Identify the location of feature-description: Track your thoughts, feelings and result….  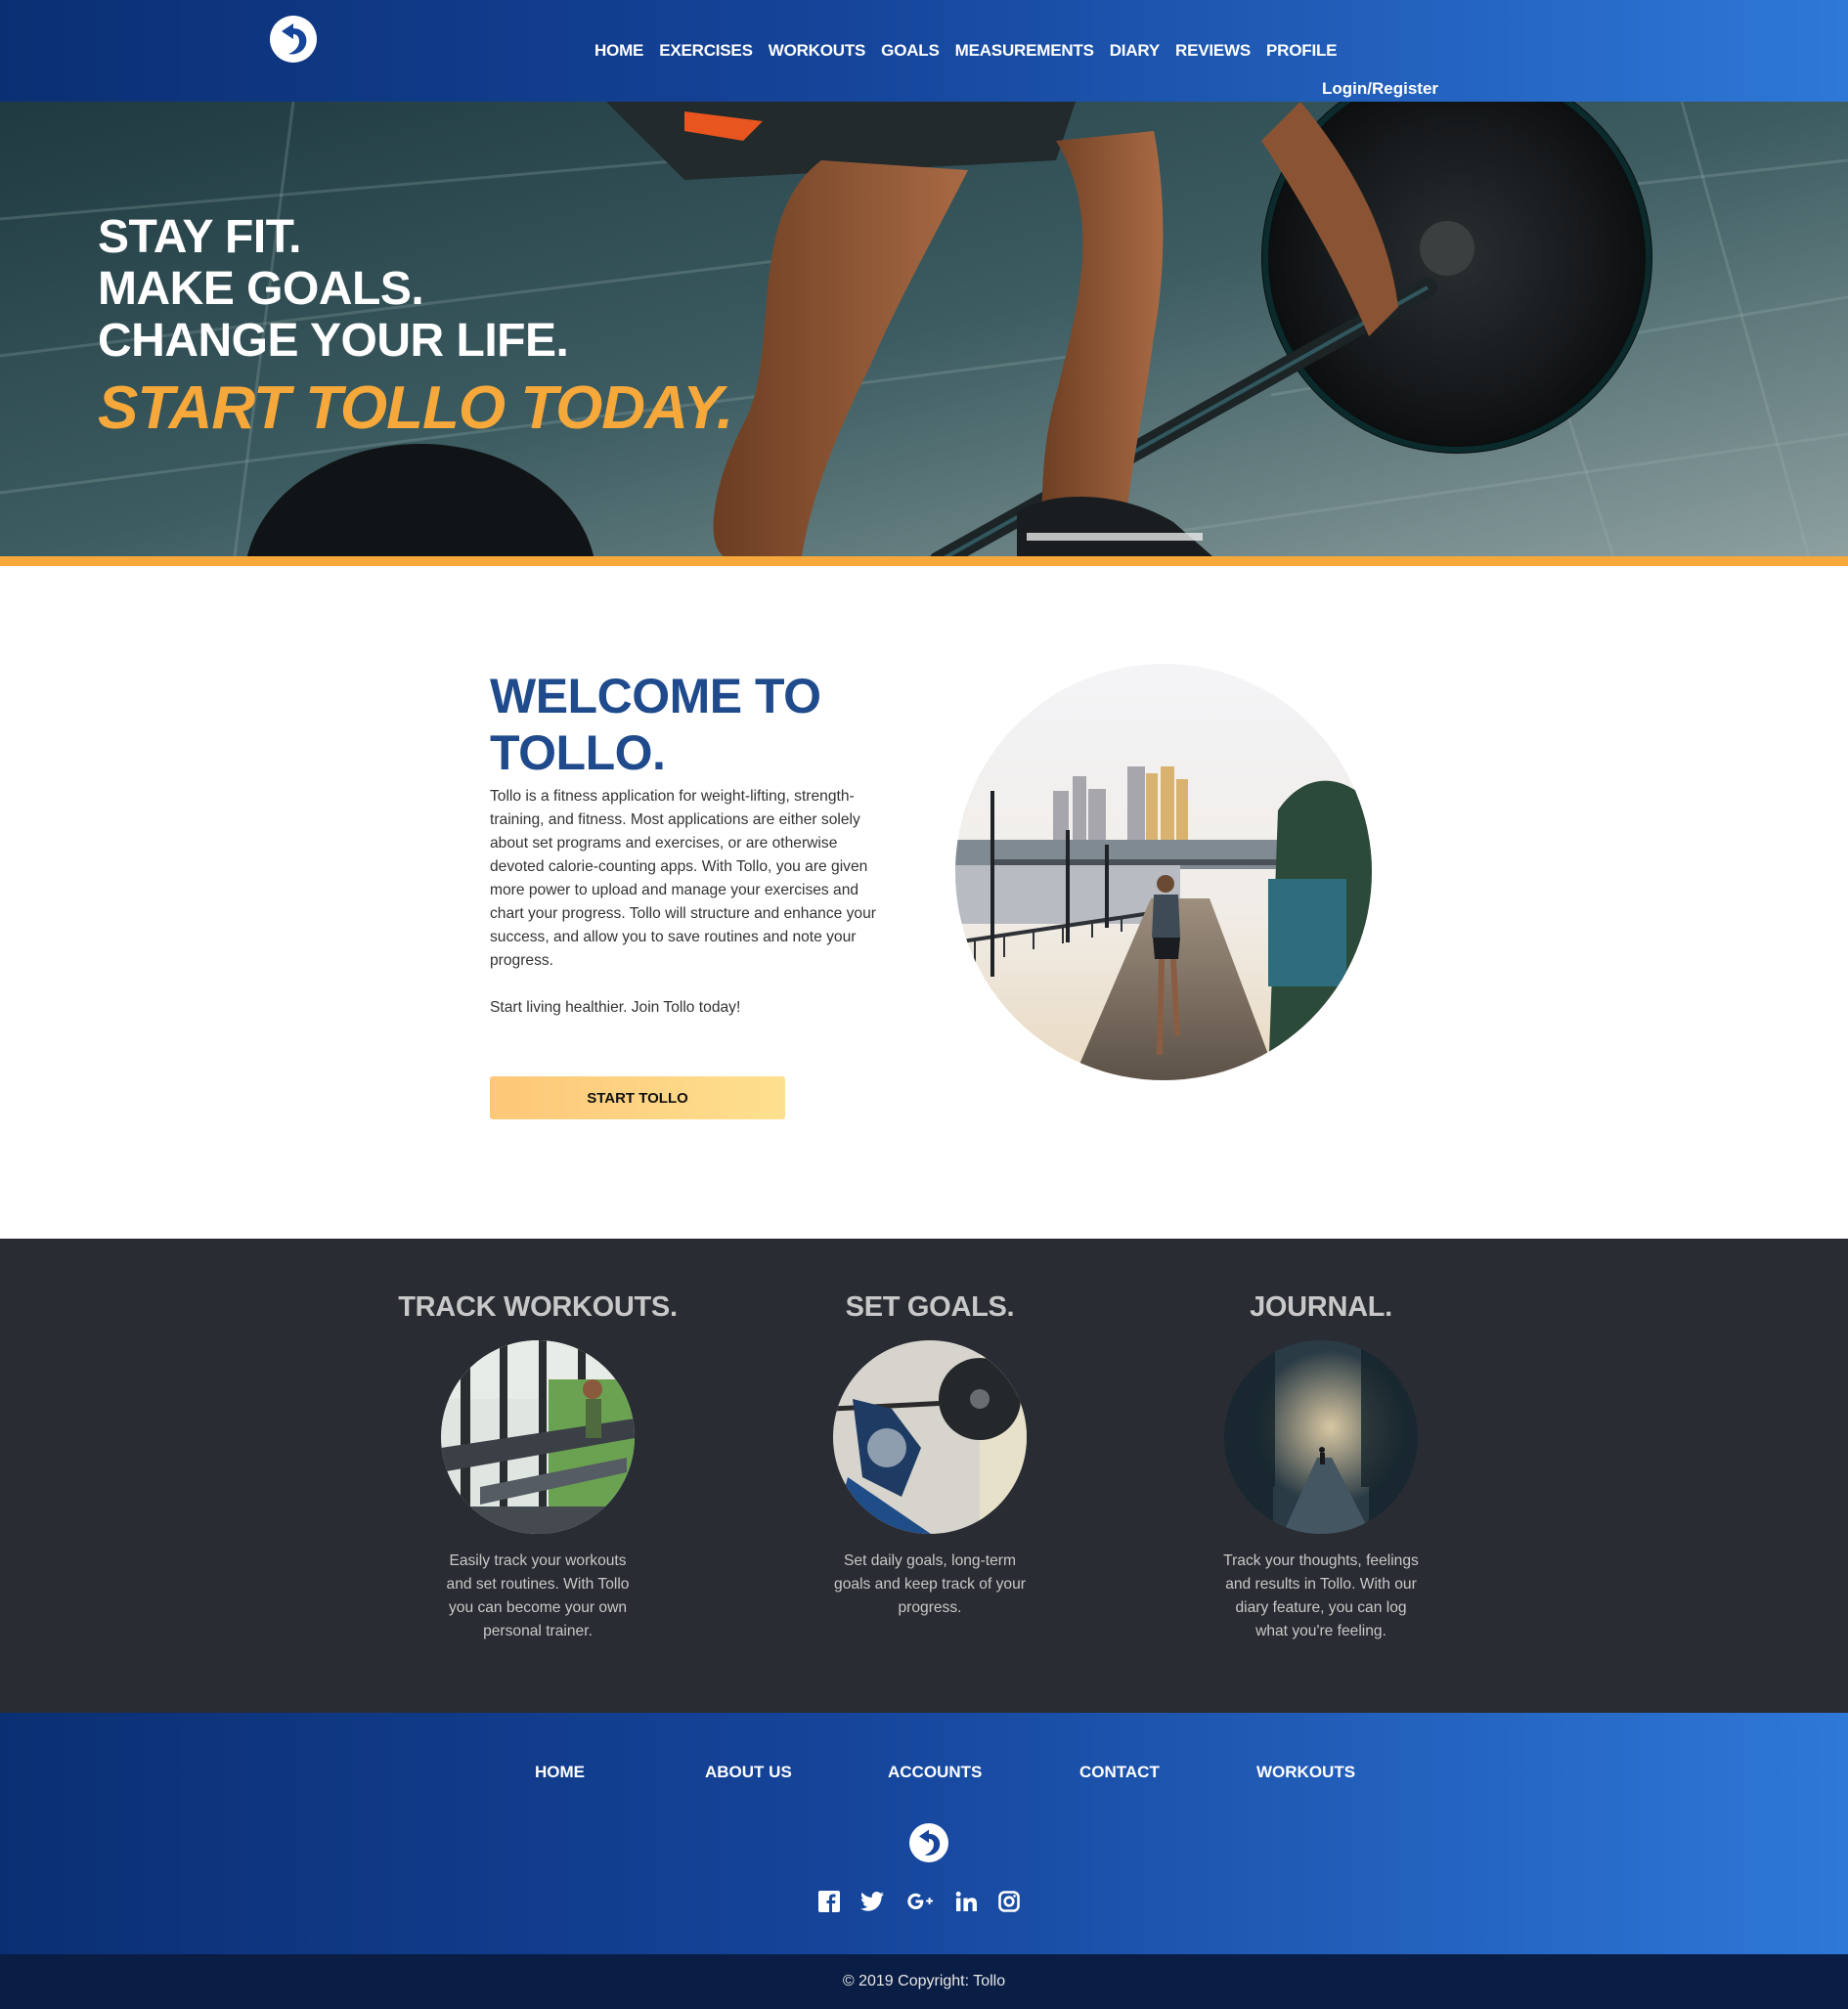
(1321, 1595).